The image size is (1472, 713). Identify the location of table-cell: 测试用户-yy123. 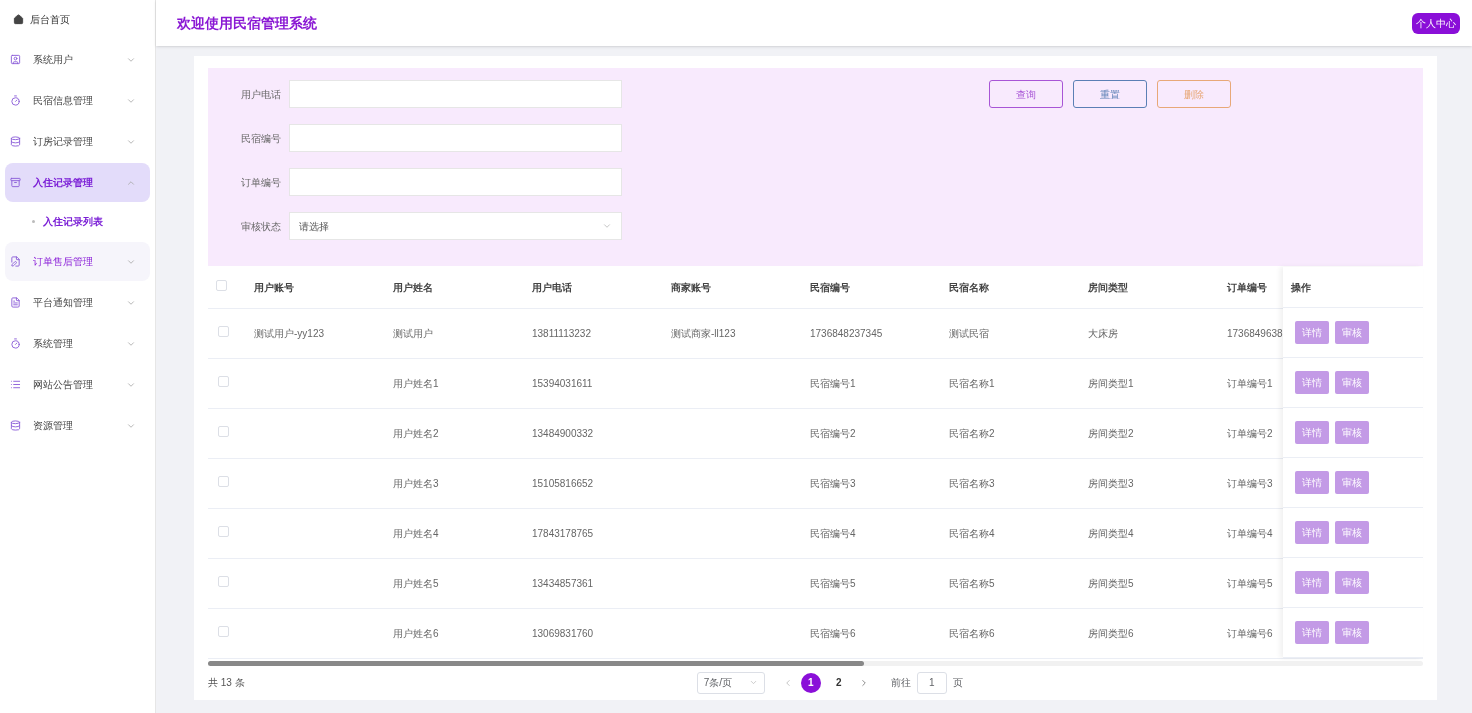
(289, 333).